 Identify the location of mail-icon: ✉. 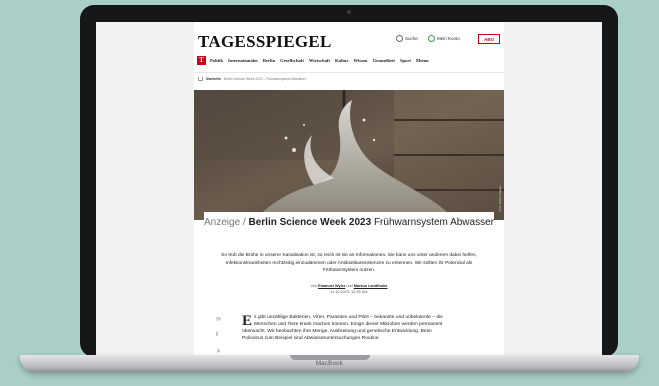
(218, 319).